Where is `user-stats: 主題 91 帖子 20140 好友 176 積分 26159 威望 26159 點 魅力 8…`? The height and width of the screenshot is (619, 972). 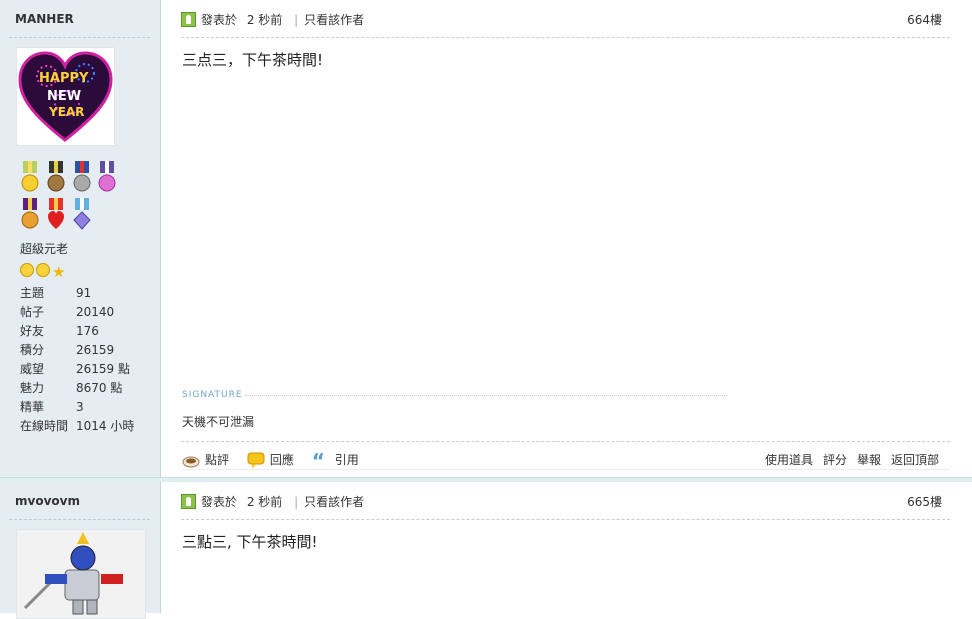 user-stats: 主題 91 帖子 20140 好友 176 積分 26159 威望 26159 點 魅力 8… is located at coordinates (77, 360).